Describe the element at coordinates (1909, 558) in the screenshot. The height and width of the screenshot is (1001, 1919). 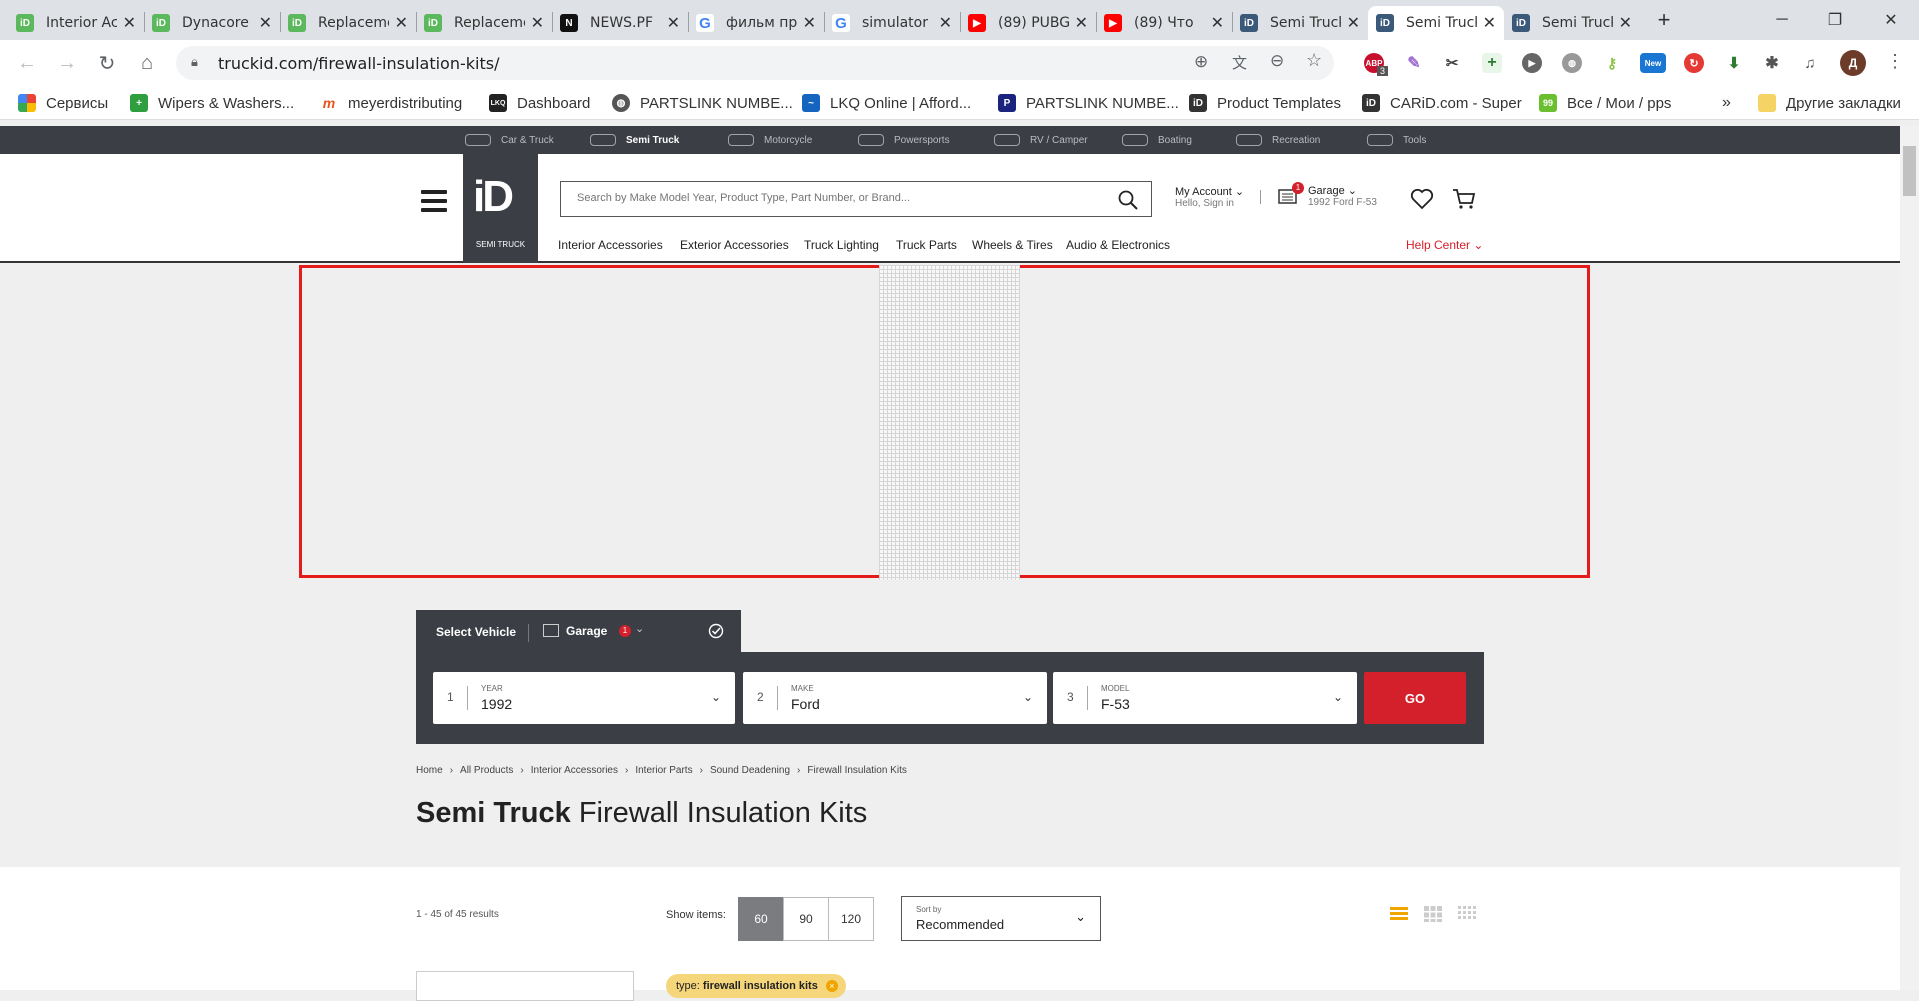
I see `page-scrollbar` at that location.